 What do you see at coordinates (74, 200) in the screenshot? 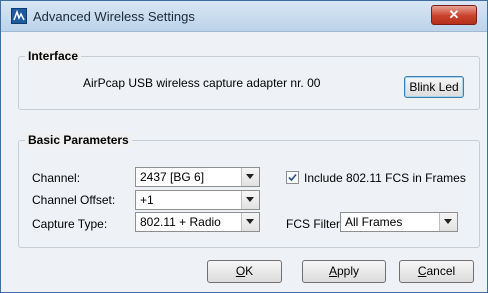
I see `channel-offset-label: Channel Offset:` at bounding box center [74, 200].